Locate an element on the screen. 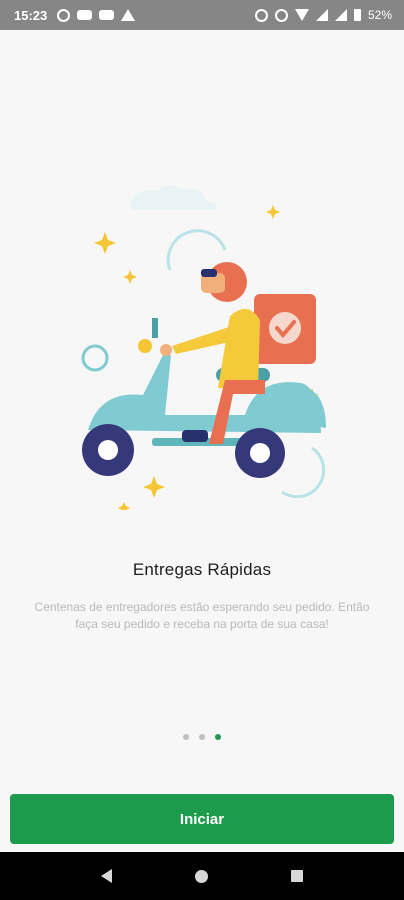 This screenshot has width=404, height=900. signal-icon is located at coordinates (321, 15).